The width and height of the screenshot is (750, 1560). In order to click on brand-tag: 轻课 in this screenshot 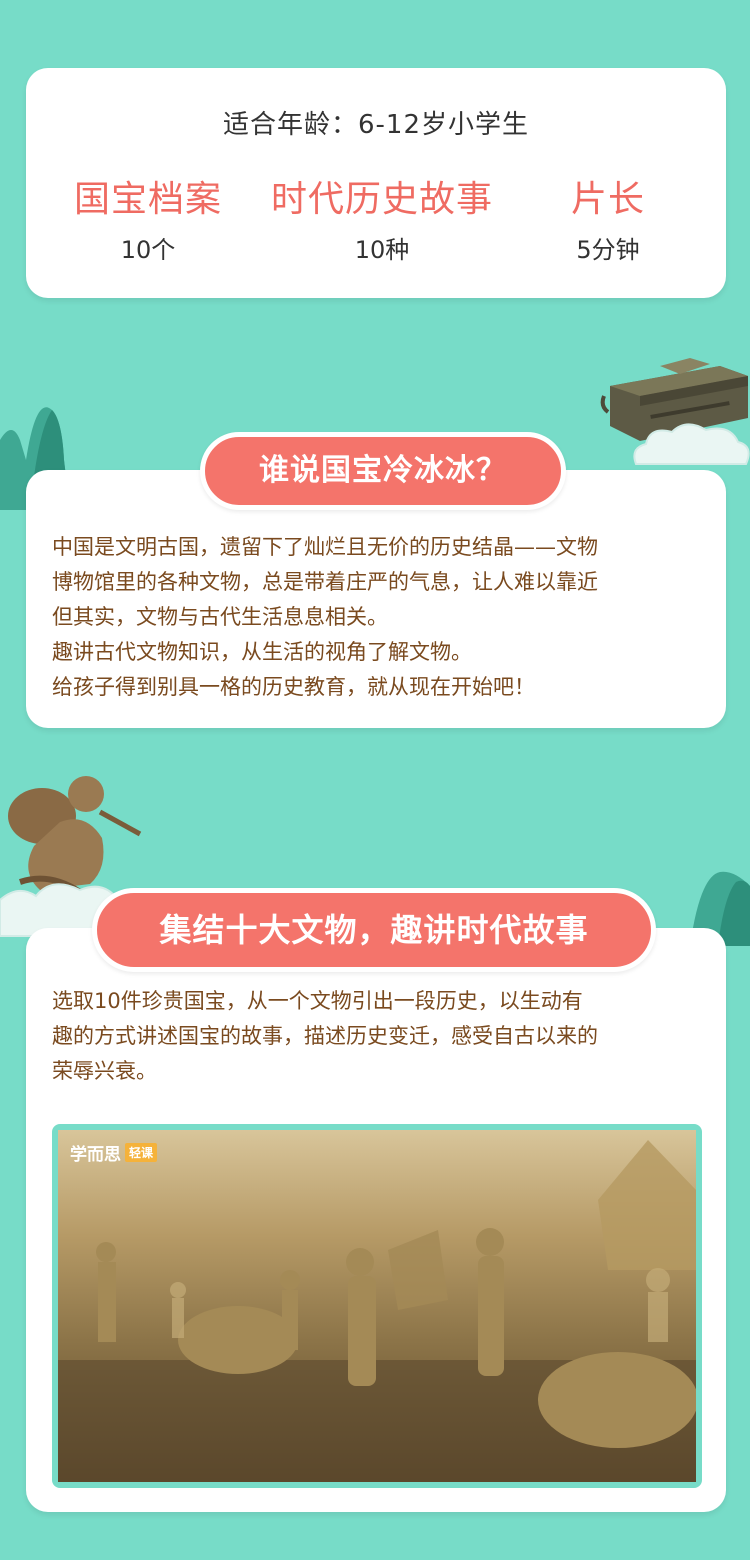, I will do `click(141, 1152)`.